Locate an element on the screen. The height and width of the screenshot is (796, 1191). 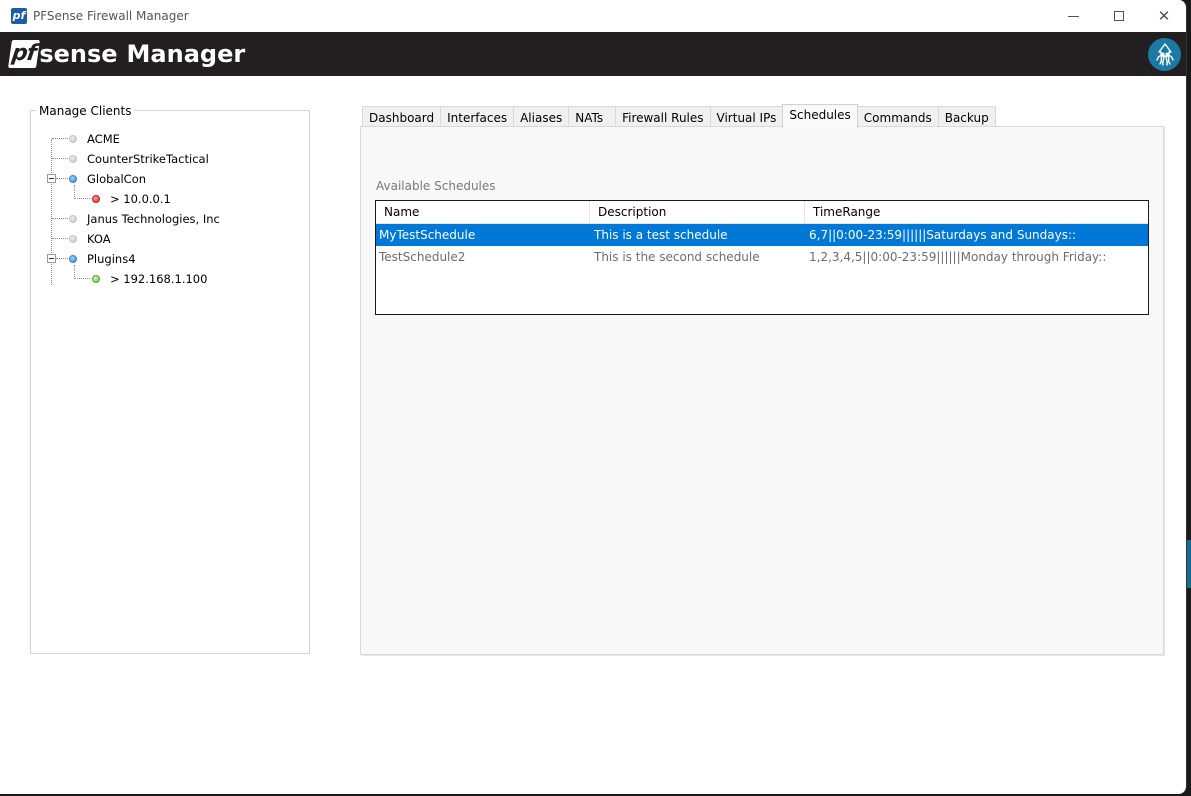
tab-aliases: Aliases is located at coordinates (541, 117).